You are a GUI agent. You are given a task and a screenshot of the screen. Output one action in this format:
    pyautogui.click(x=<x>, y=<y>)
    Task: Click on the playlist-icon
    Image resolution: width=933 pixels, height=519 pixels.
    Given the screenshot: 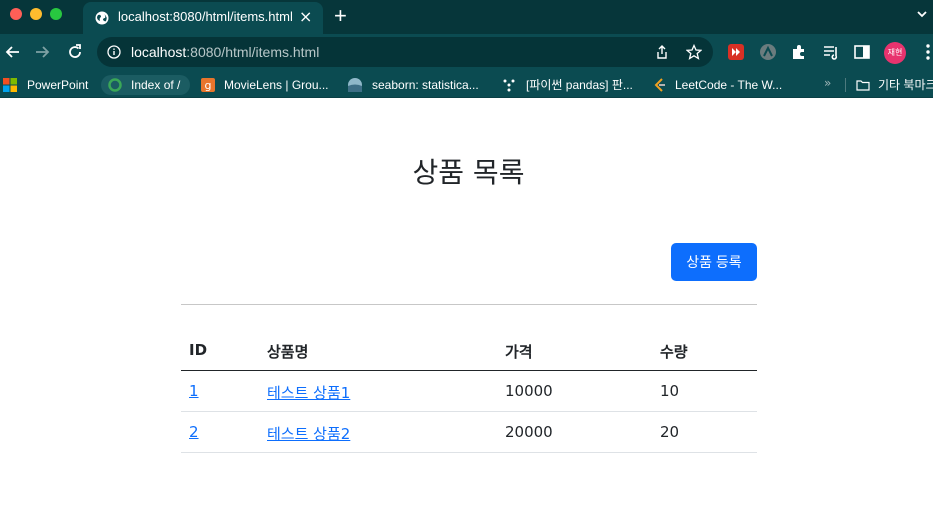 What is the action you would take?
    pyautogui.click(x=831, y=52)
    